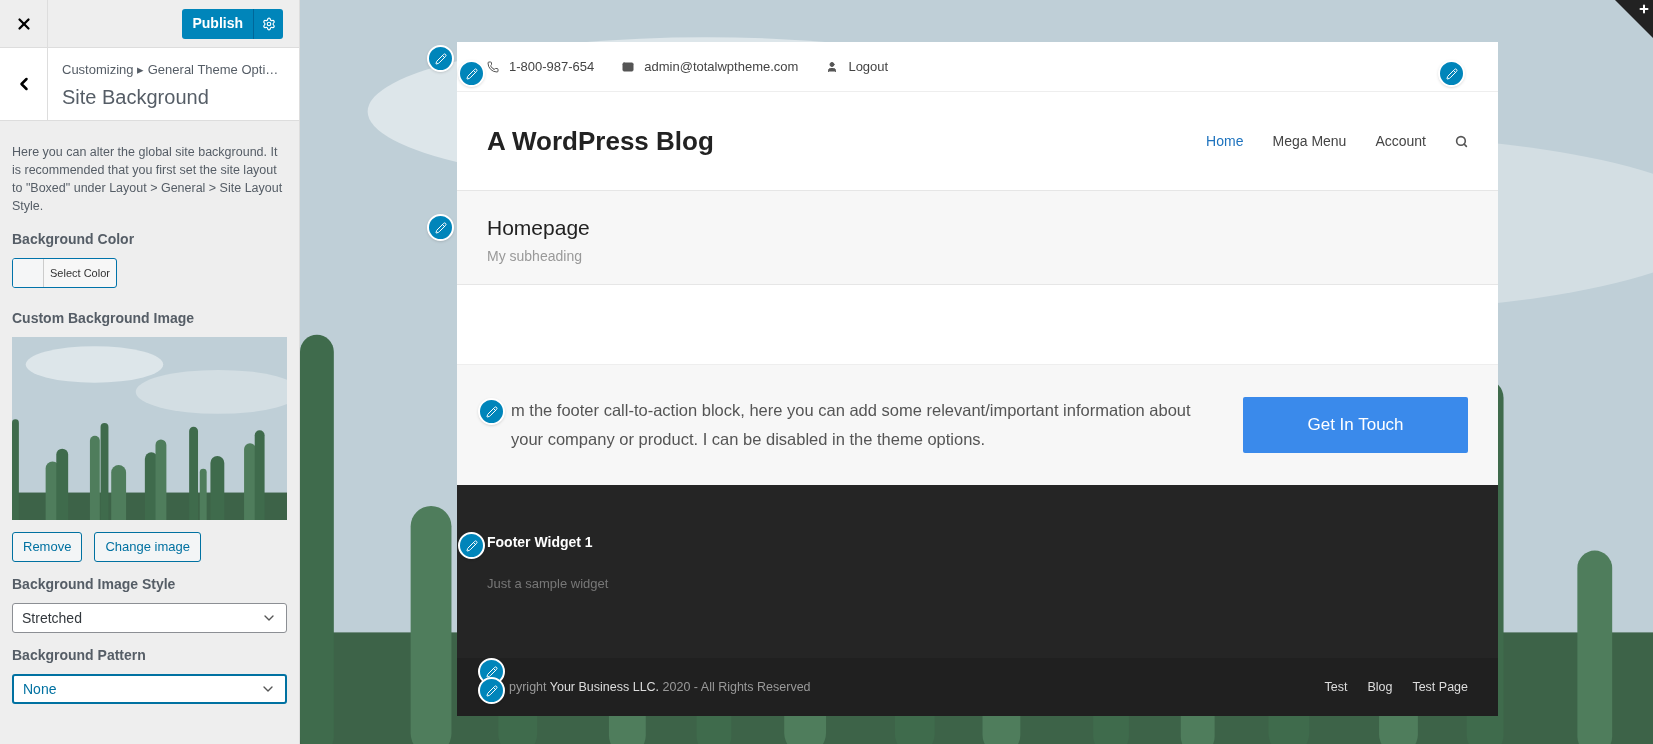  Describe the element at coordinates (552, 66) in the screenshot. I see `topbar-link: 1-800-987-654` at that location.